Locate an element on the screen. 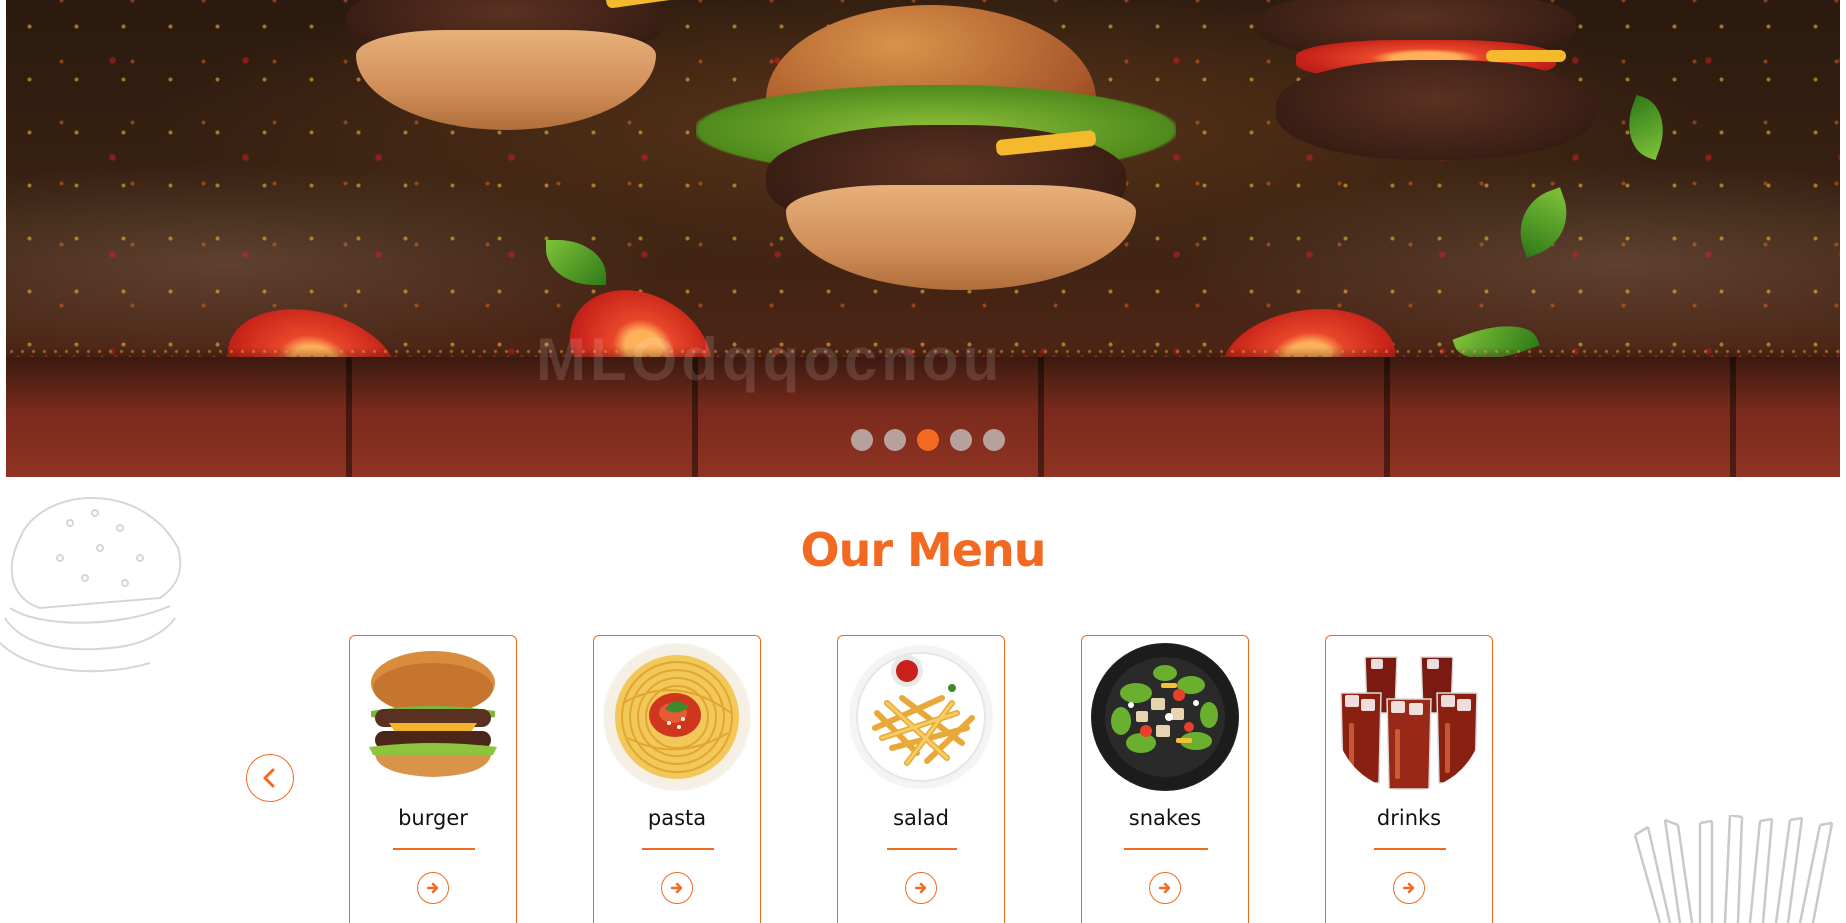 The height and width of the screenshot is (923, 1846). menu-card-pasta: pasta is located at coordinates (677, 779).